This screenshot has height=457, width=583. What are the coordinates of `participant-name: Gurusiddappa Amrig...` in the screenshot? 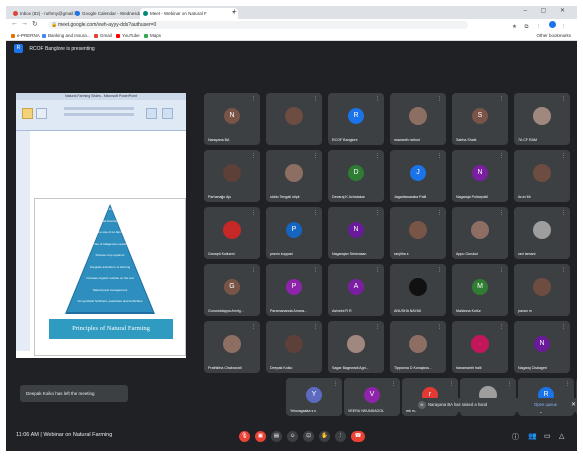 It's located at (226, 311).